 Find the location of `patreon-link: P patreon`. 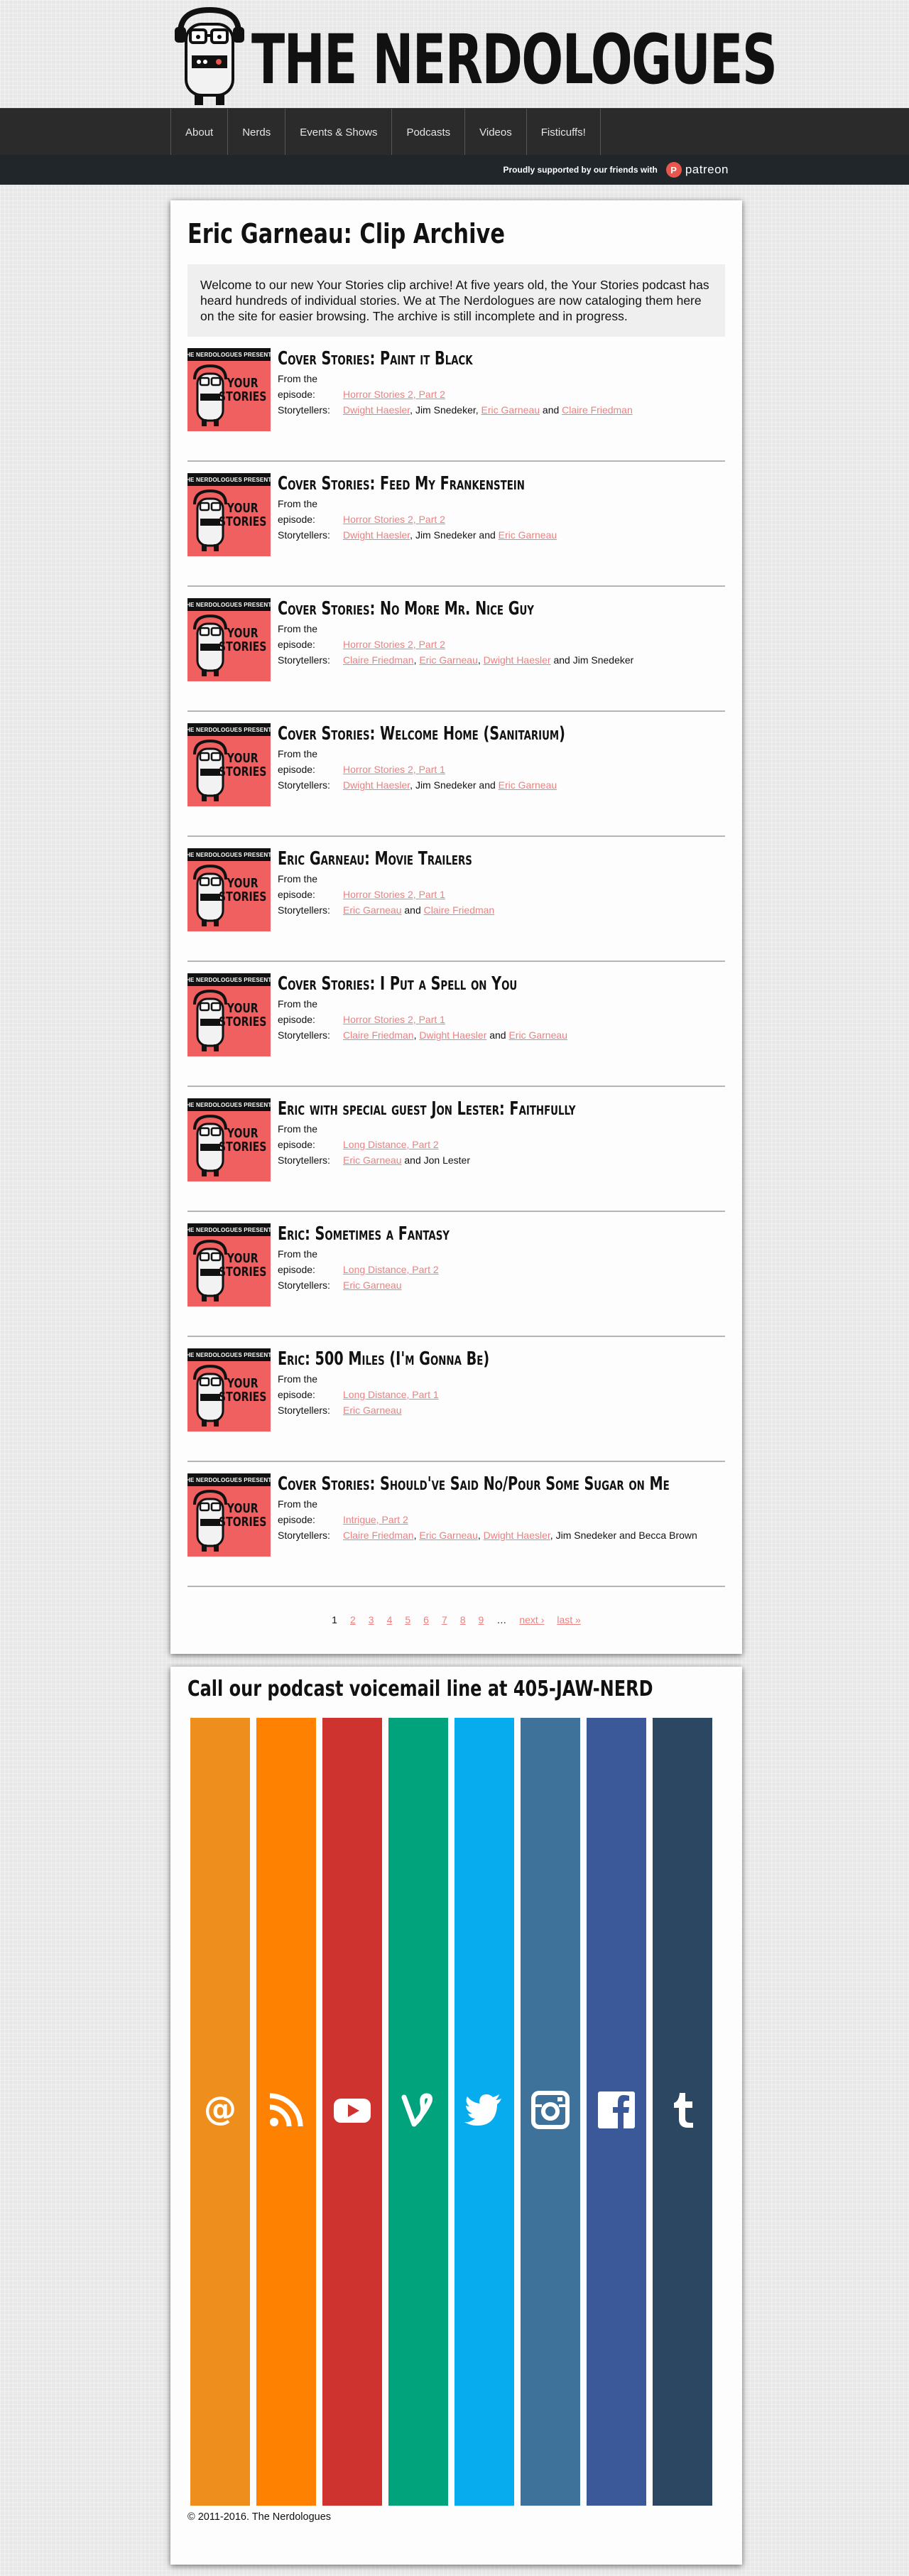

patreon-link: P patreon is located at coordinates (697, 170).